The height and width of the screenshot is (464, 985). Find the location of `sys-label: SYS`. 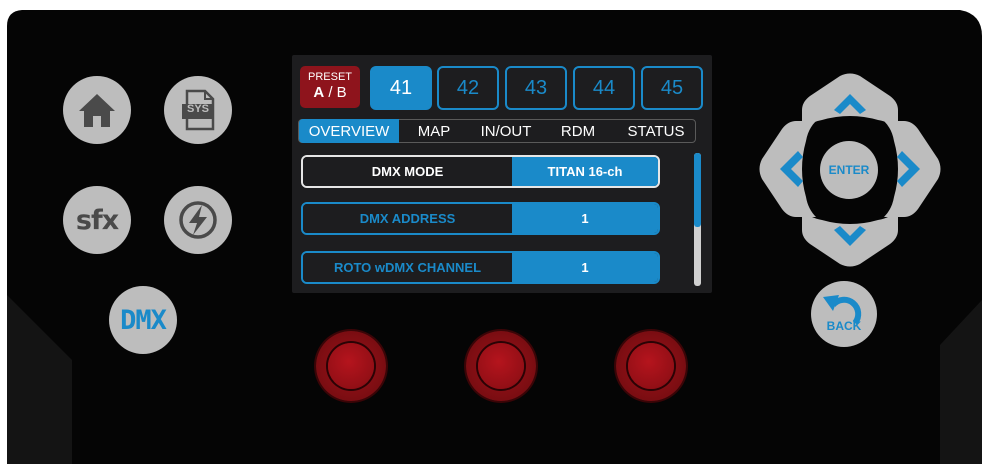

sys-label: SYS is located at coordinates (197, 109).